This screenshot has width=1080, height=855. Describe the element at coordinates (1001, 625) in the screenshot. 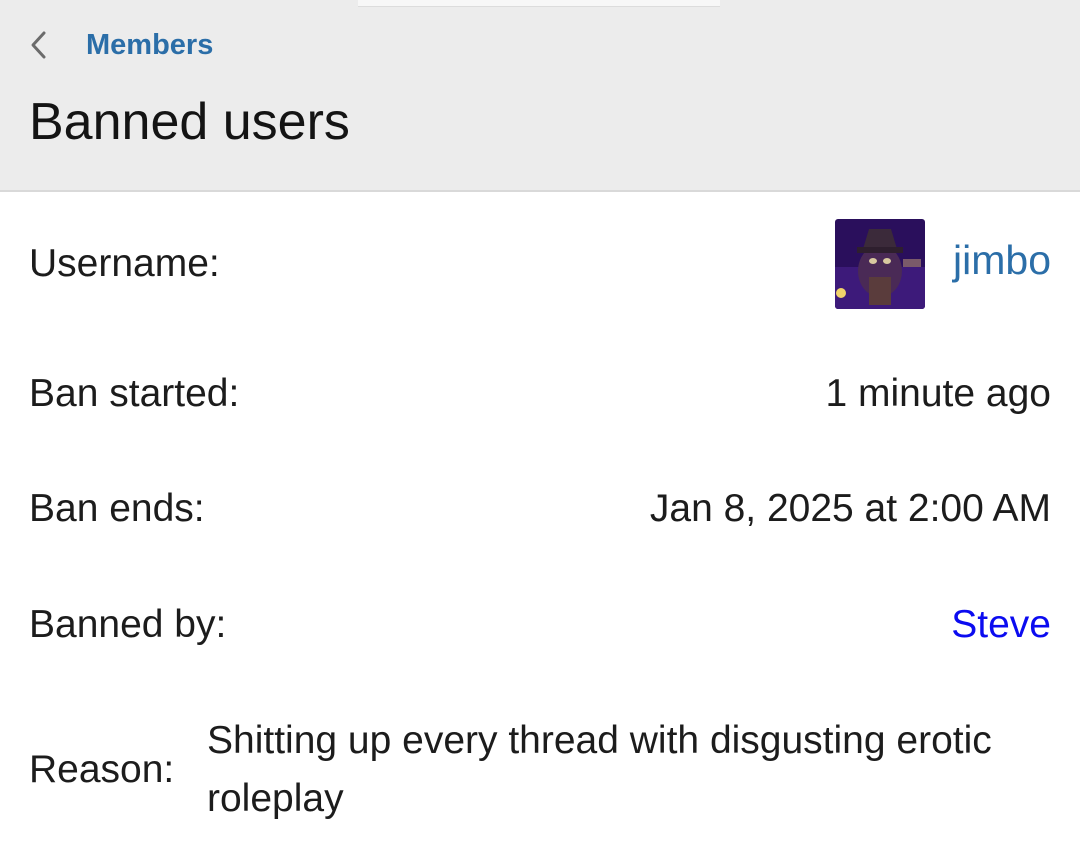

I see `banned-by-link: Steve` at that location.